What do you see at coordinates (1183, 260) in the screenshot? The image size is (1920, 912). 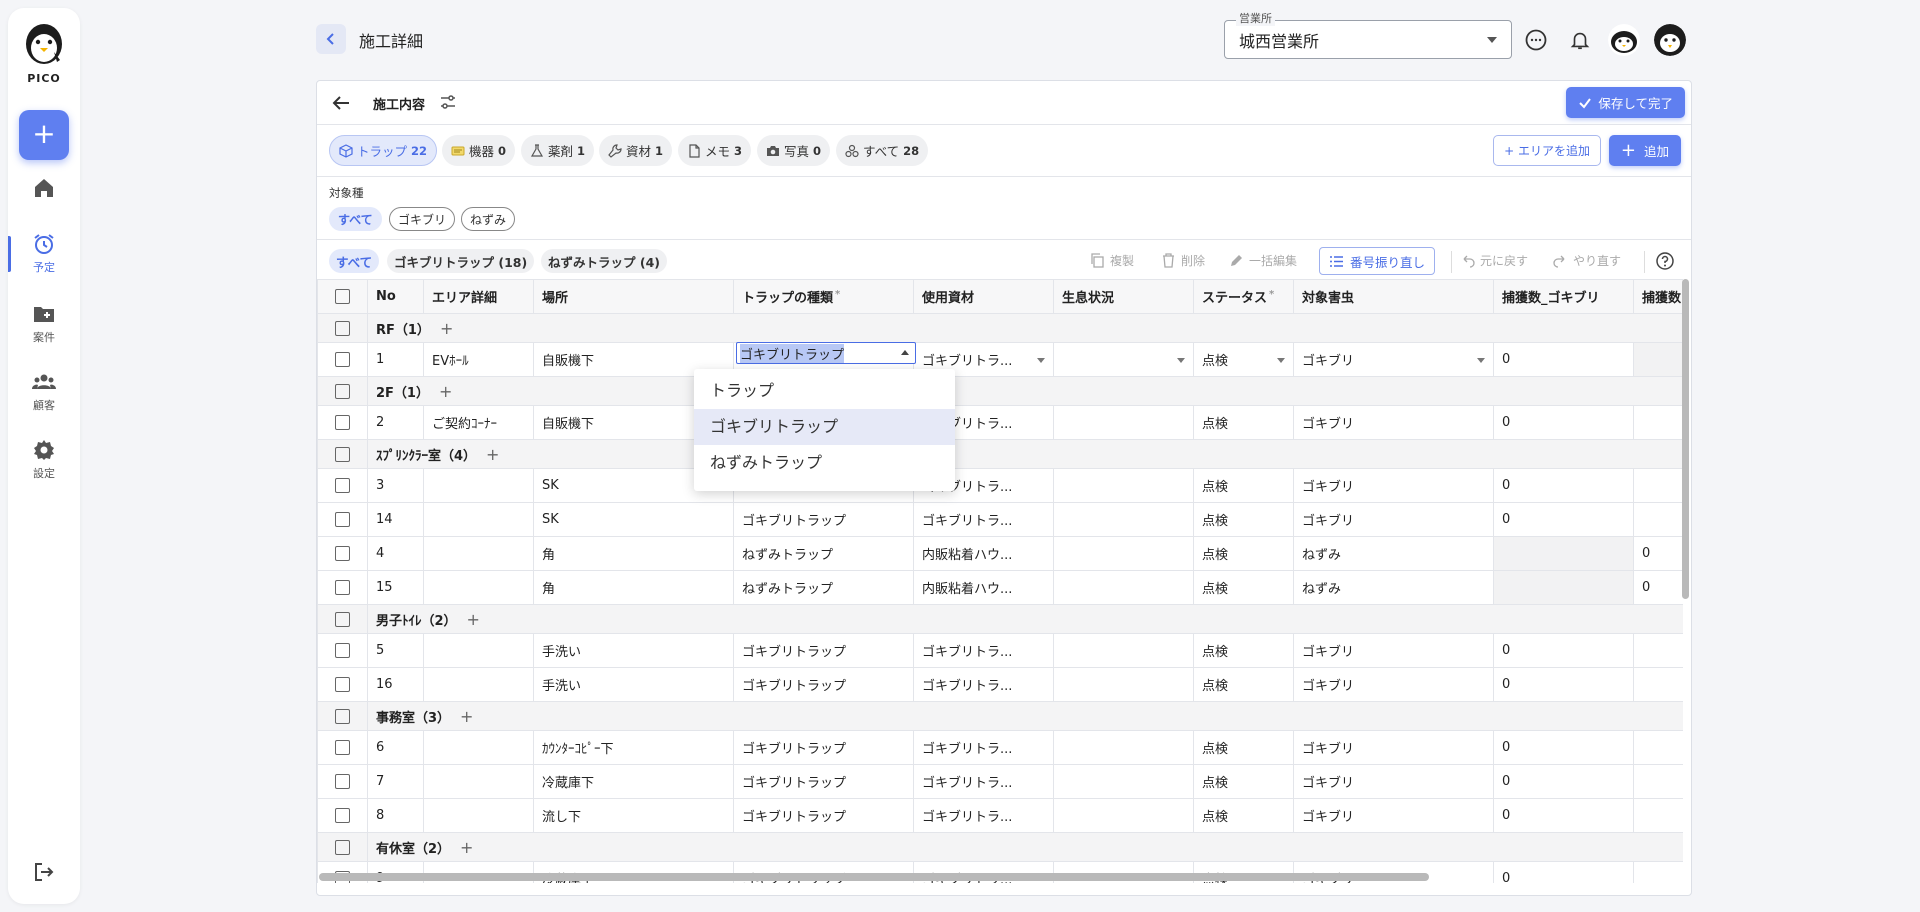 I see `delete-button: 削除` at bounding box center [1183, 260].